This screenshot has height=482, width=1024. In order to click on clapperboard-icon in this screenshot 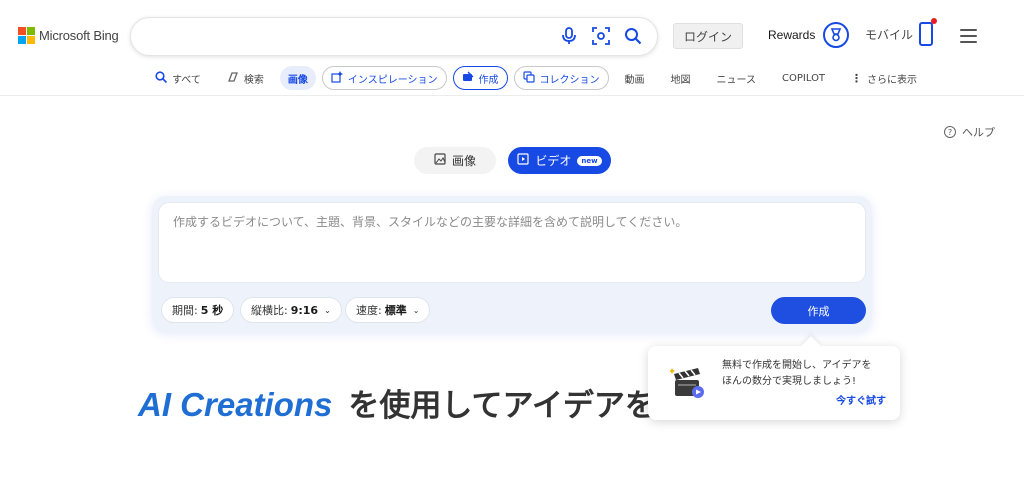, I will do `click(687, 383)`.